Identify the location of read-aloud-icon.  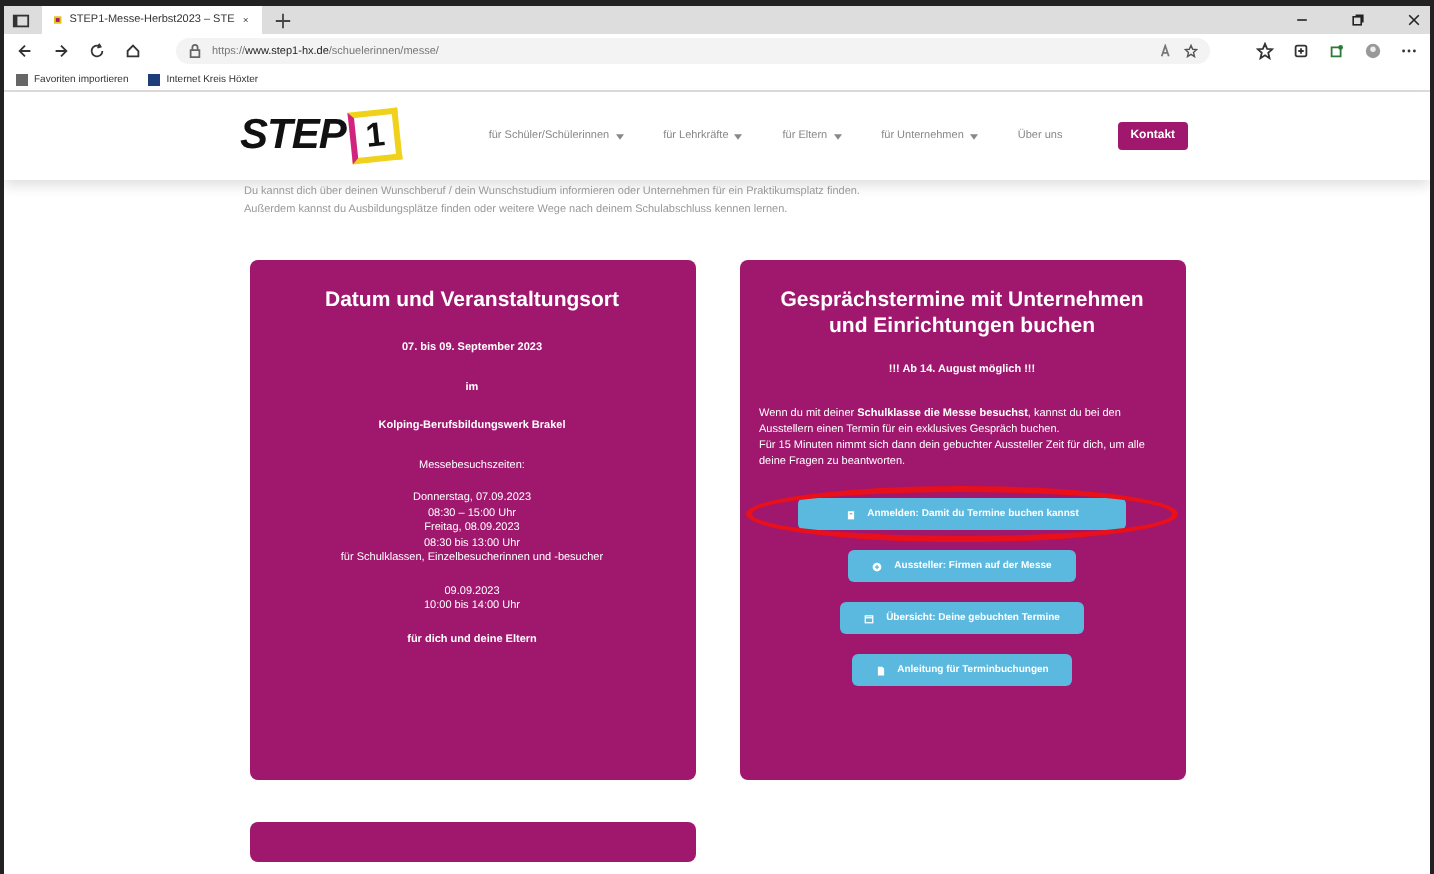
(1167, 51).